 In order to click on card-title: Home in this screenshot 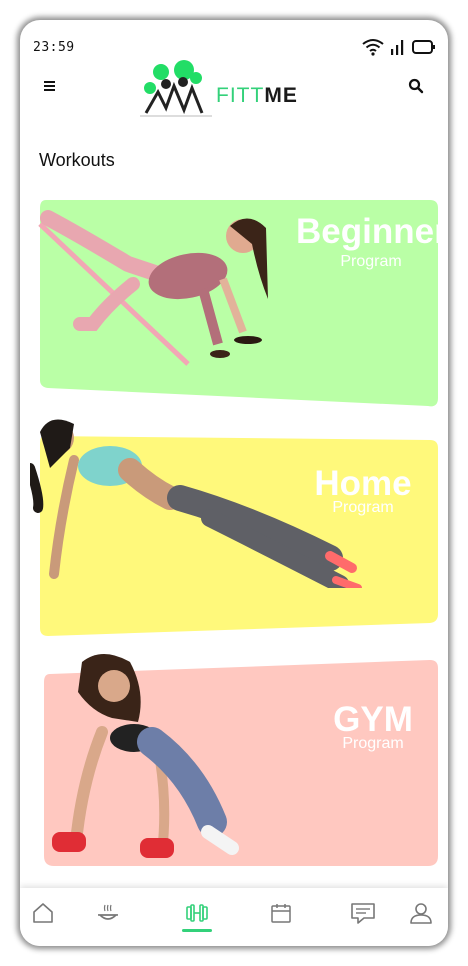, I will do `click(363, 483)`.